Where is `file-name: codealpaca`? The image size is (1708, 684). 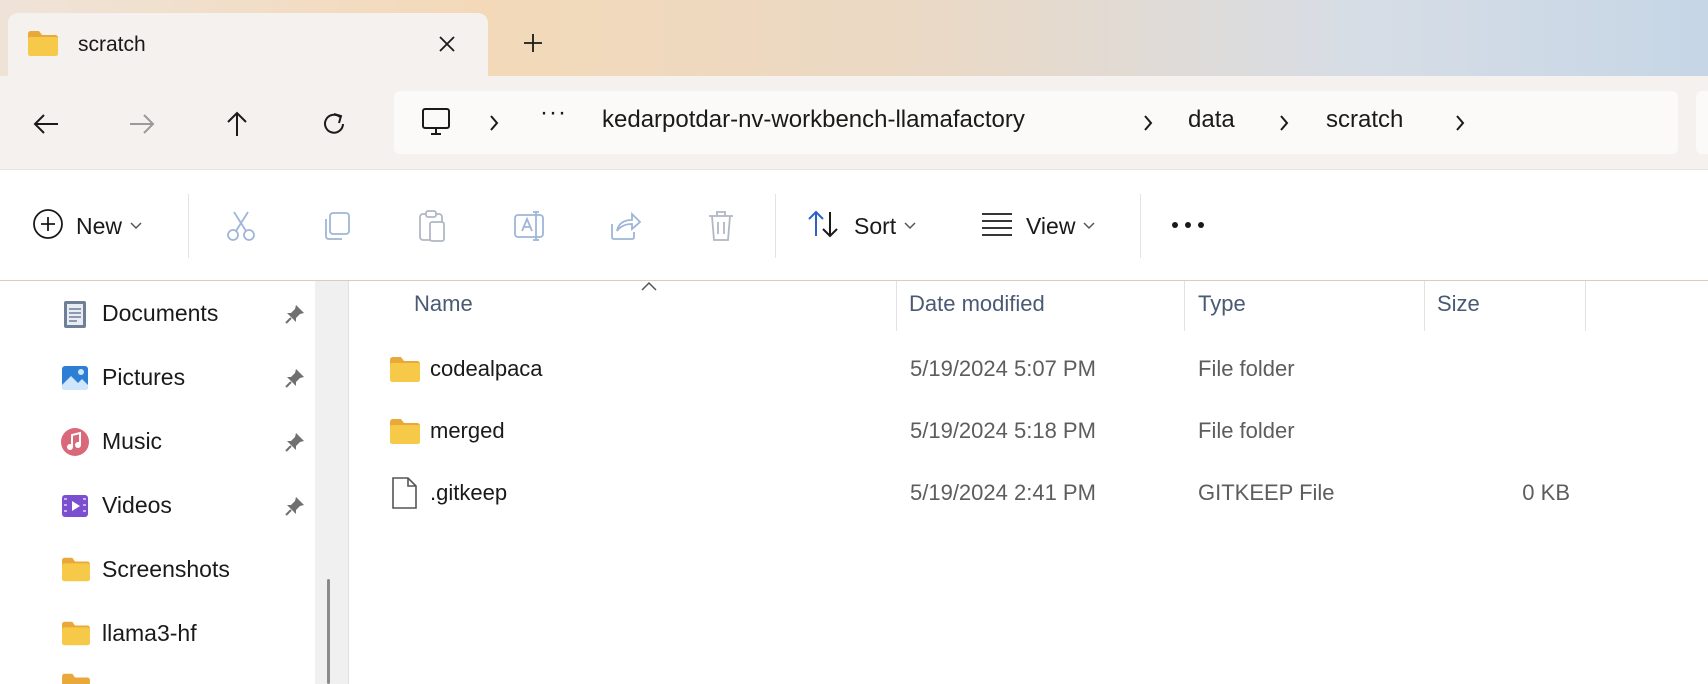
file-name: codealpaca is located at coordinates (486, 369).